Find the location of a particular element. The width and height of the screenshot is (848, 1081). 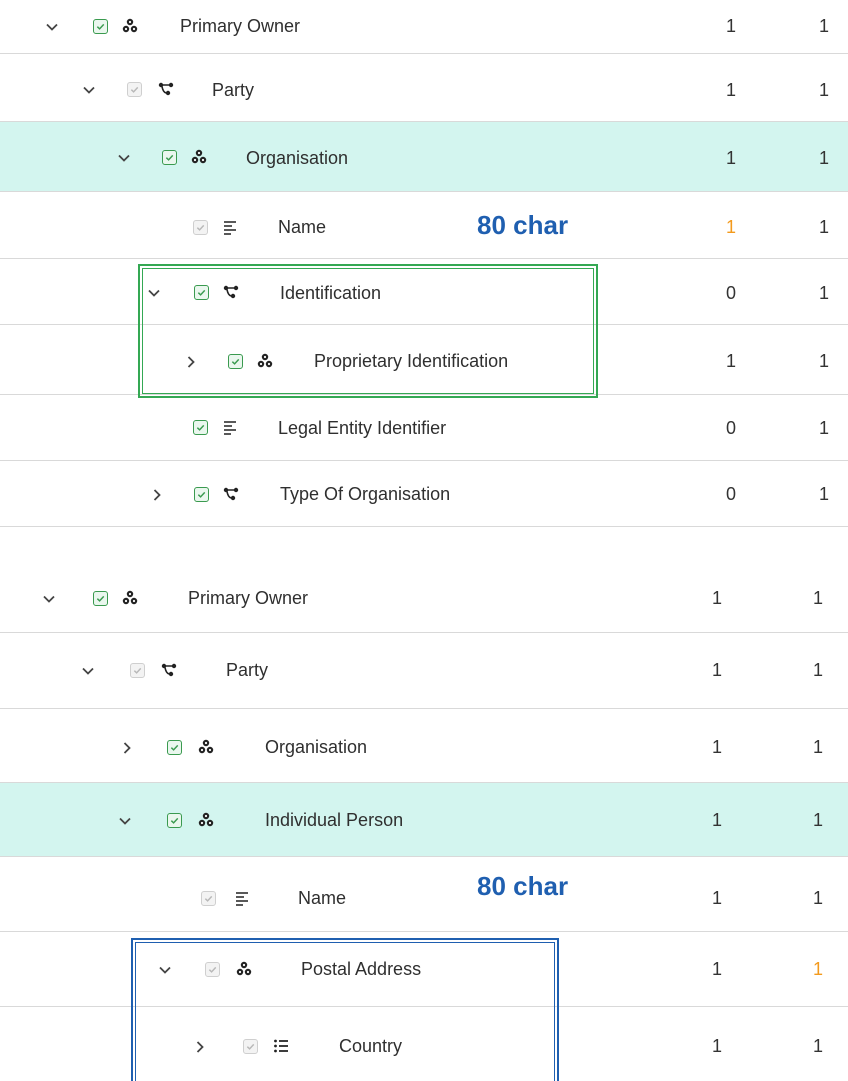

row-label: Individual Person is located at coordinates (334, 820).